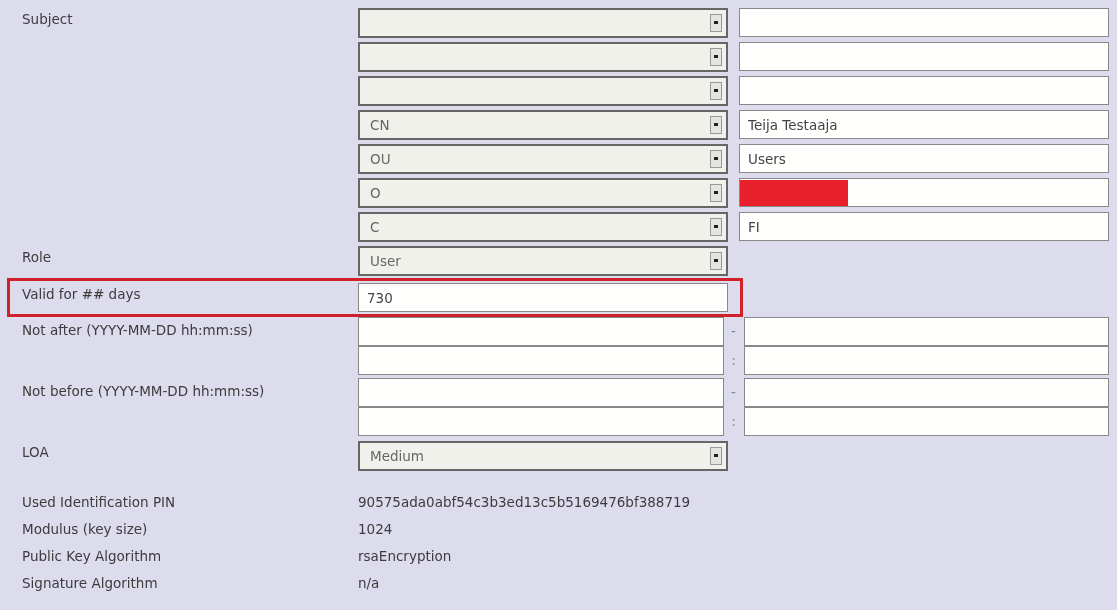 This screenshot has height=610, width=1117. I want to click on input-field: Teija Testaaja, so click(924, 124).